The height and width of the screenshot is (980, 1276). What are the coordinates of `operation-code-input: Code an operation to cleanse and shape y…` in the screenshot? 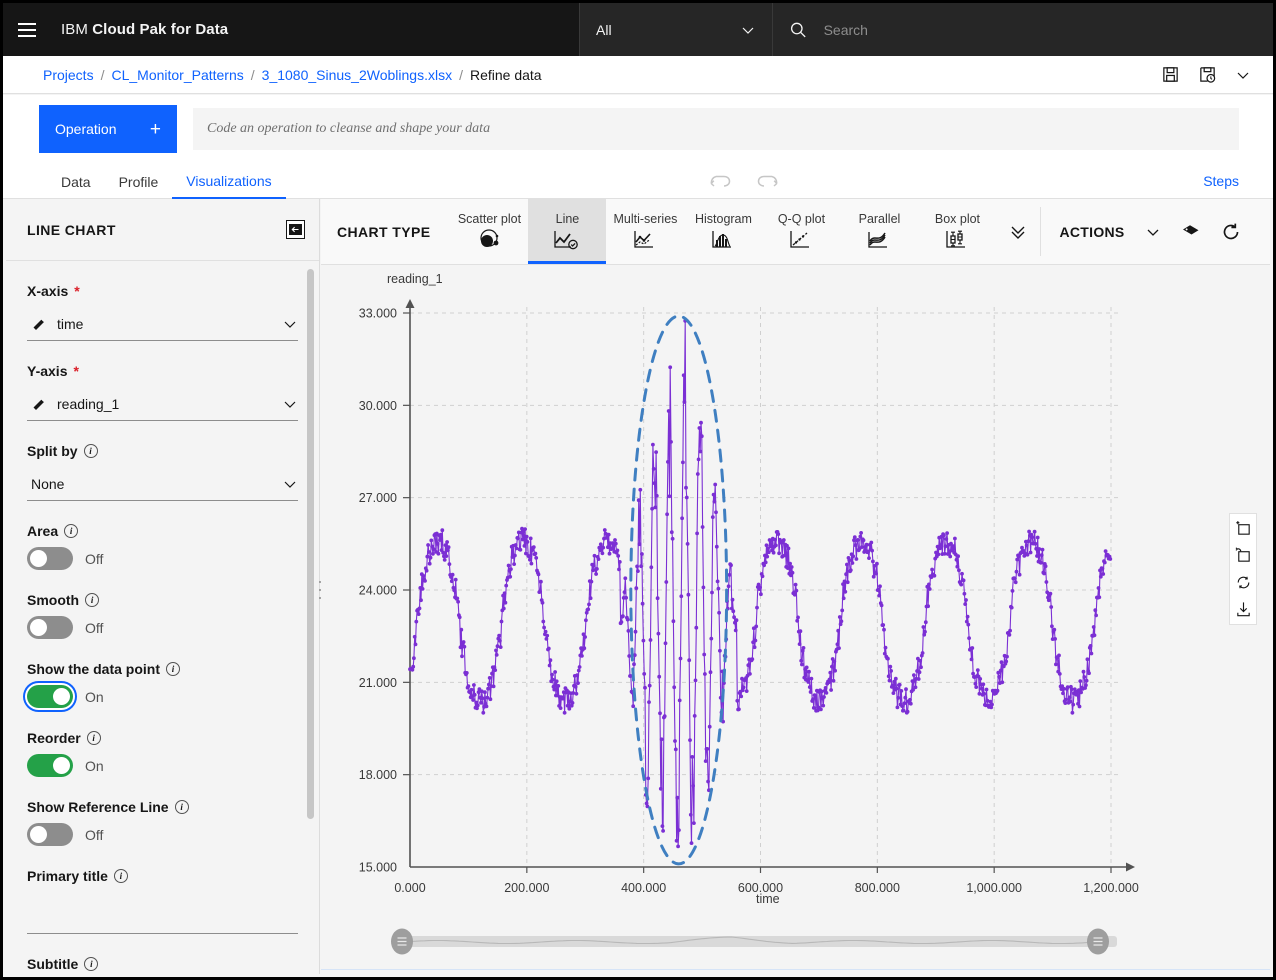 It's located at (716, 129).